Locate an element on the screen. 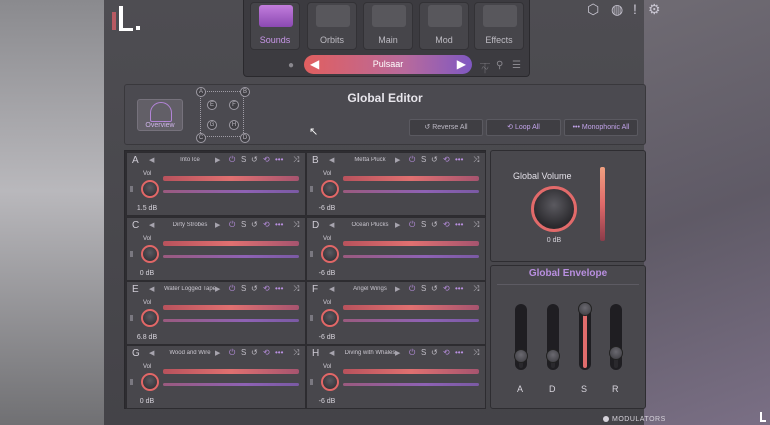  slot-sound-name: Metta Pluck is located at coordinates (370, 160).